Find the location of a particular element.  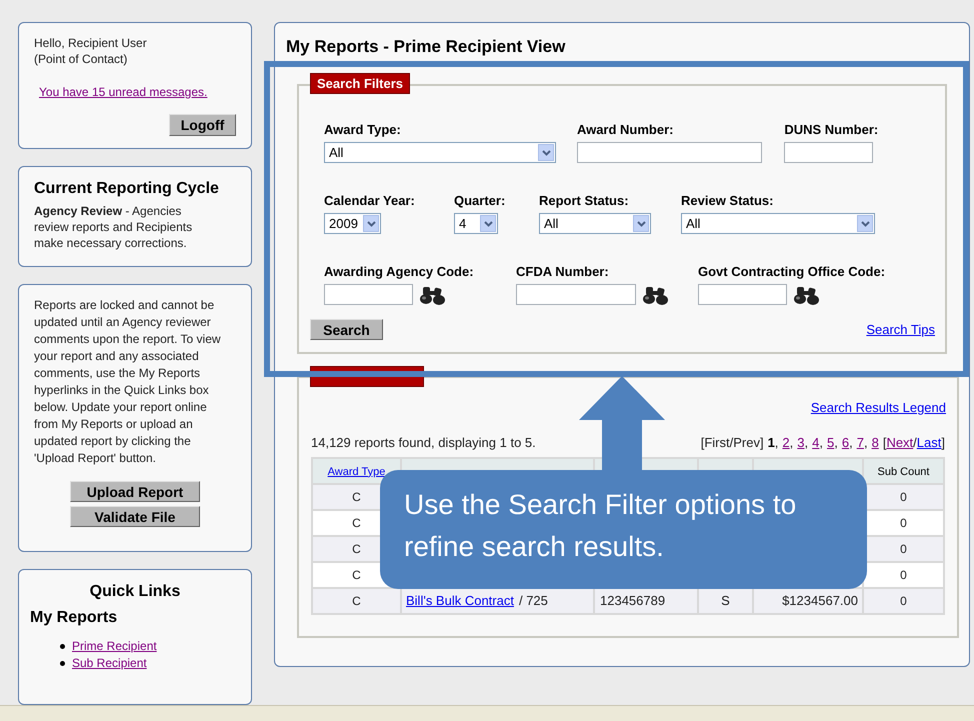

table-cell: / 725 is located at coordinates (533, 600).